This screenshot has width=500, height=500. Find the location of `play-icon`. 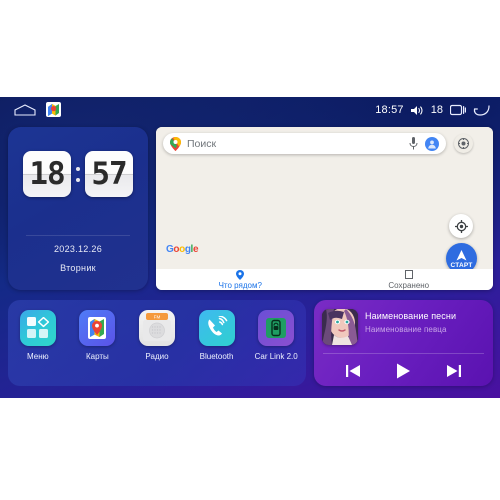

play-icon is located at coordinates (403, 371).